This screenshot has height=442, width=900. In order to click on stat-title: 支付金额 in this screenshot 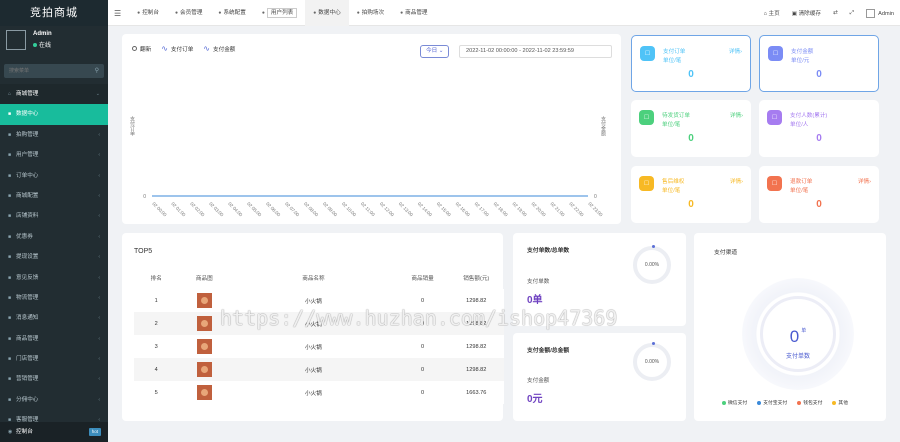, I will do `click(802, 52)`.